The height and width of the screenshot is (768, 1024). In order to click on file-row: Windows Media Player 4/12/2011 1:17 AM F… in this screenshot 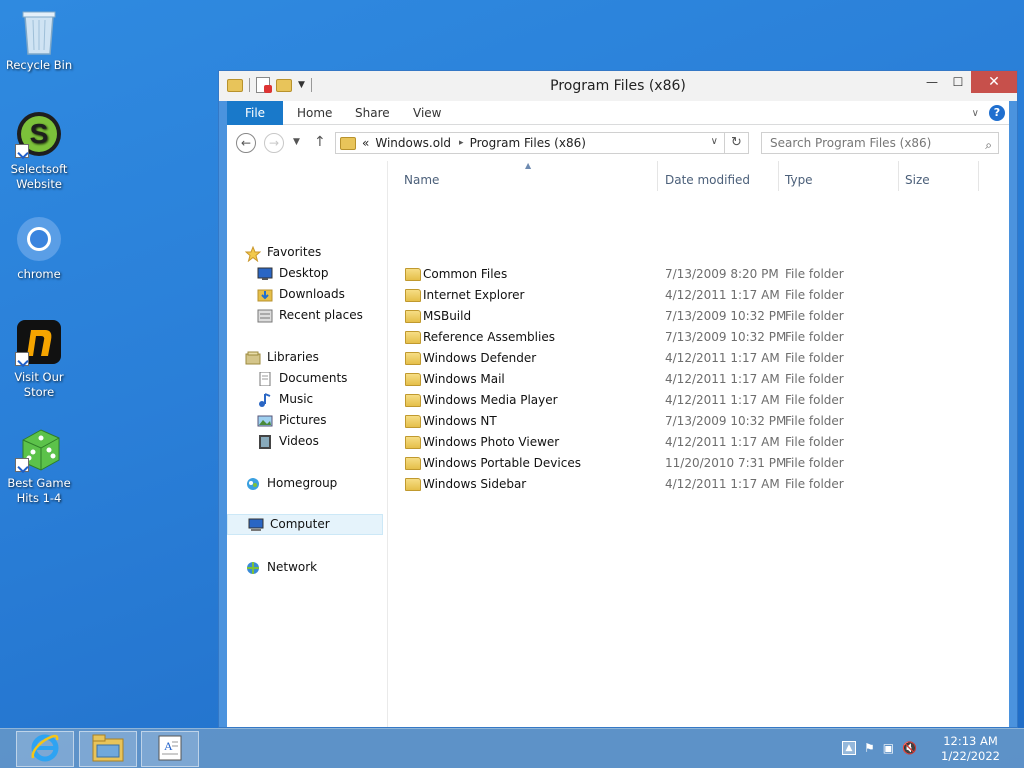, I will do `click(702, 400)`.